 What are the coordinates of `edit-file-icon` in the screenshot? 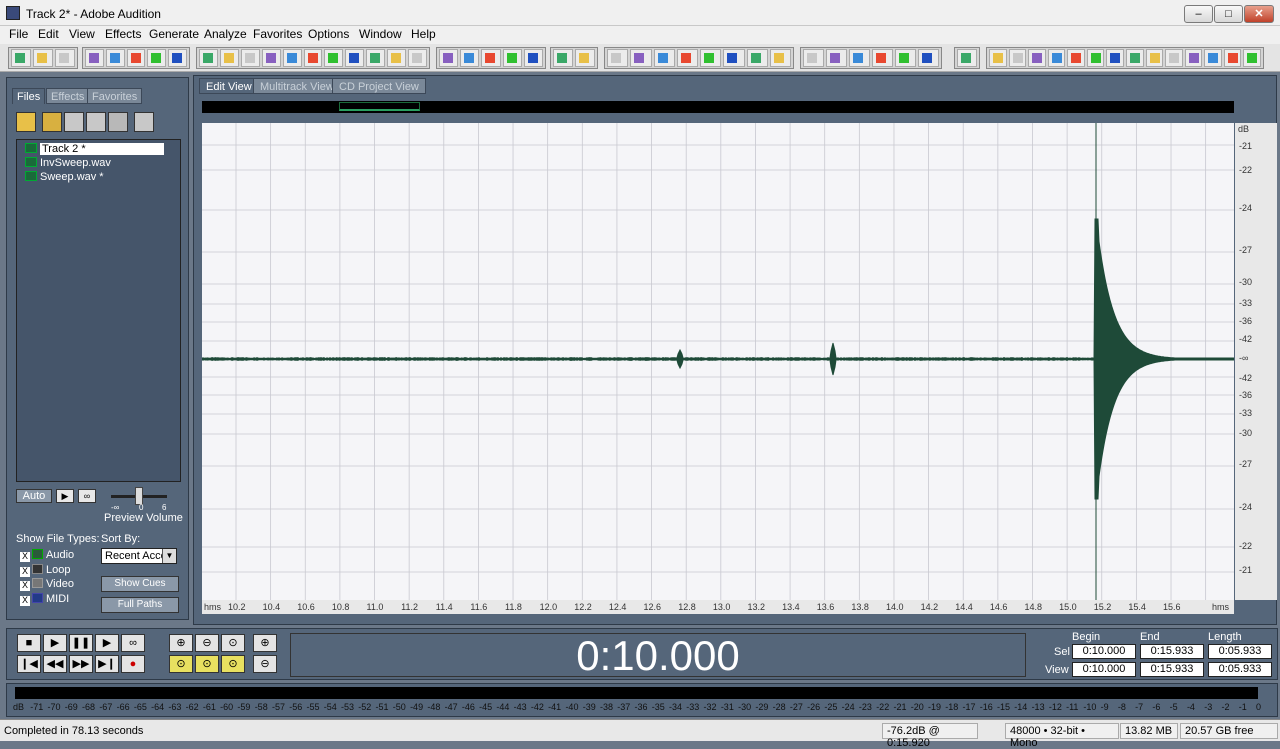 It's located at (144, 122).